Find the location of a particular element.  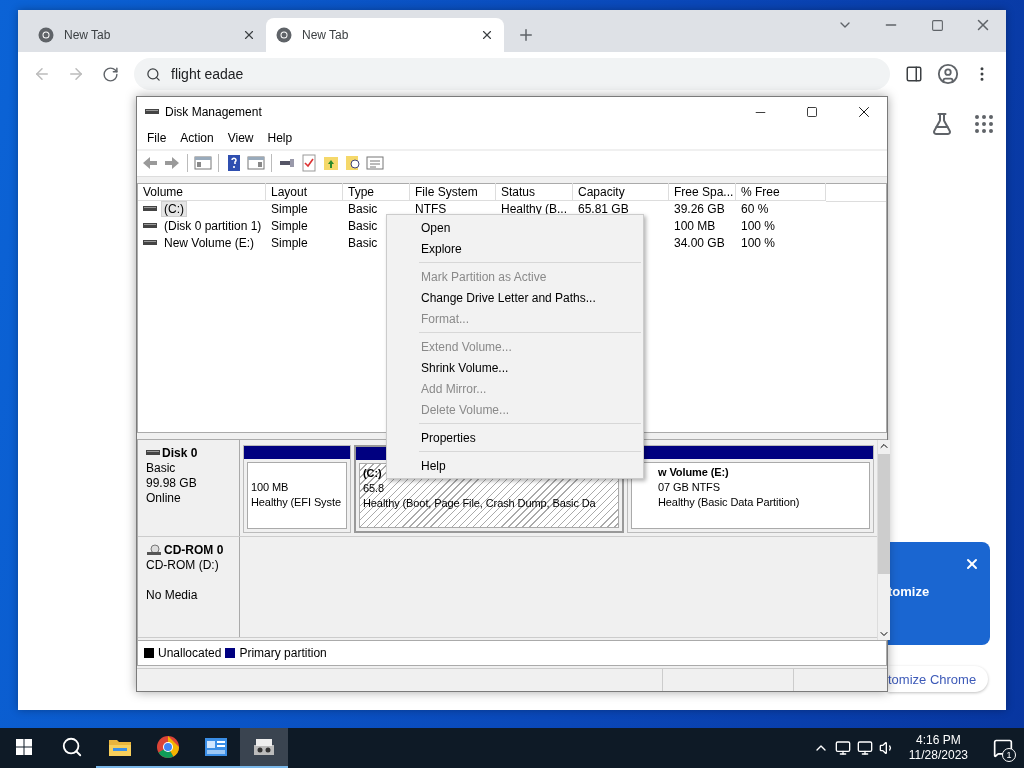

scrollbar is located at coordinates (883, 540).